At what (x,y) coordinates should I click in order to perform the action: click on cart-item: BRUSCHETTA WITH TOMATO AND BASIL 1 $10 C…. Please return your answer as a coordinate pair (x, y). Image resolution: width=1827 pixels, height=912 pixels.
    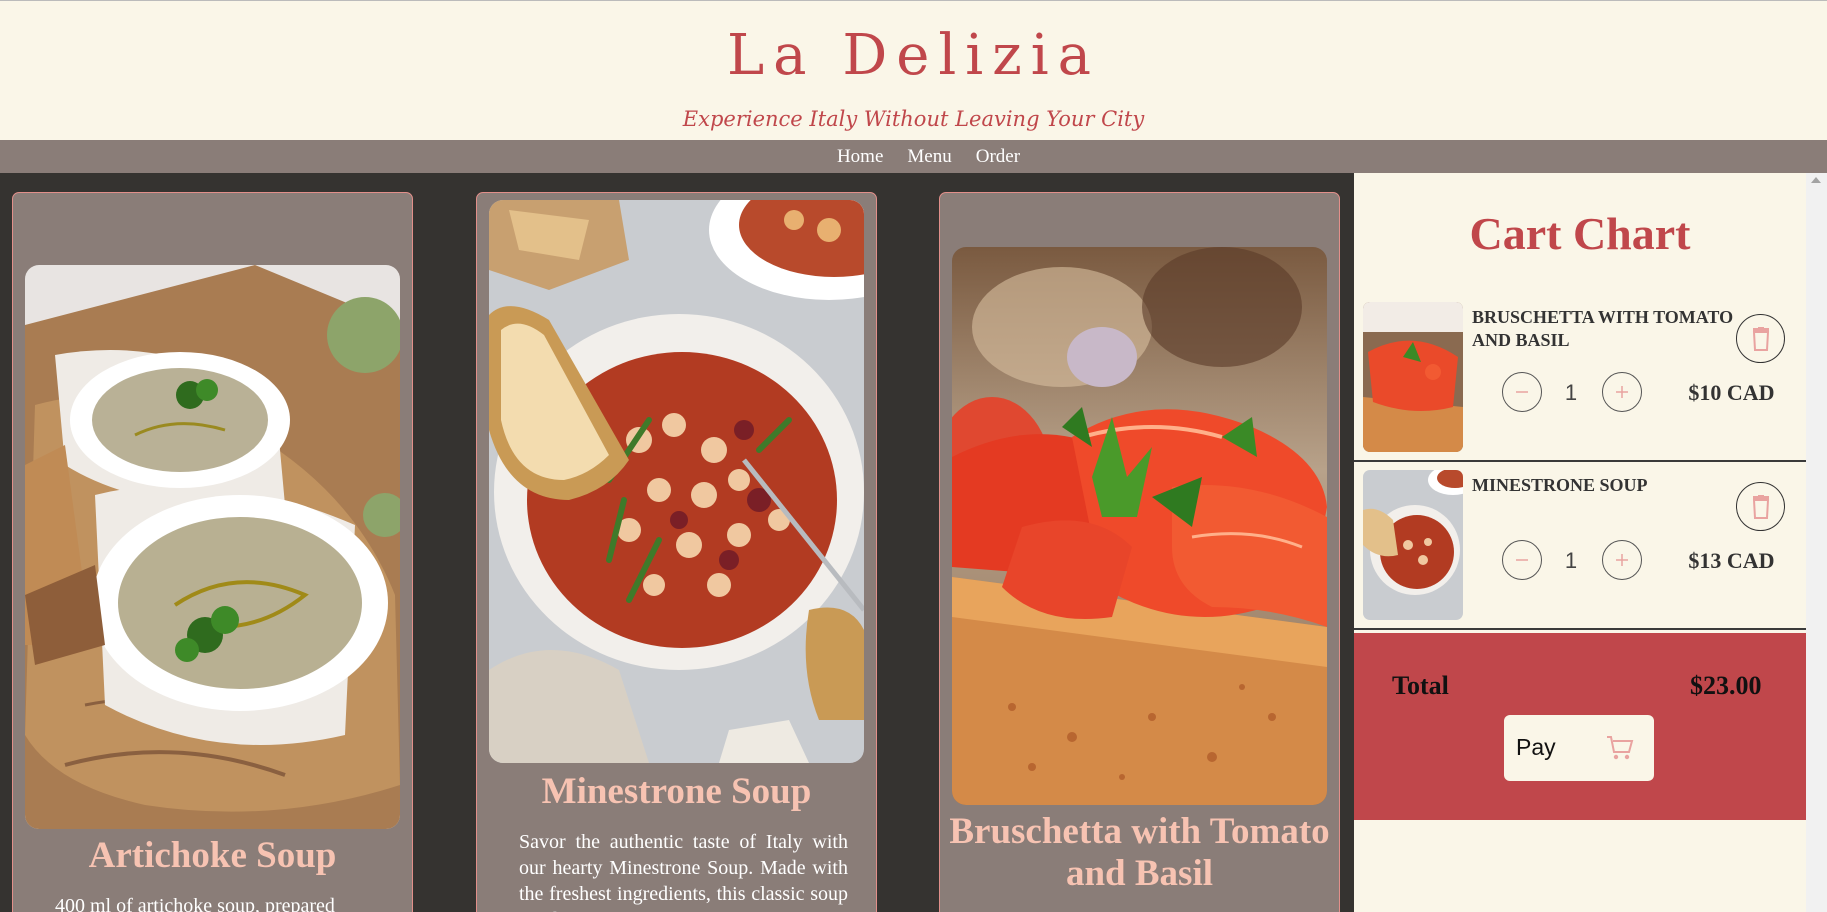
    Looking at the image, I should click on (1580, 378).